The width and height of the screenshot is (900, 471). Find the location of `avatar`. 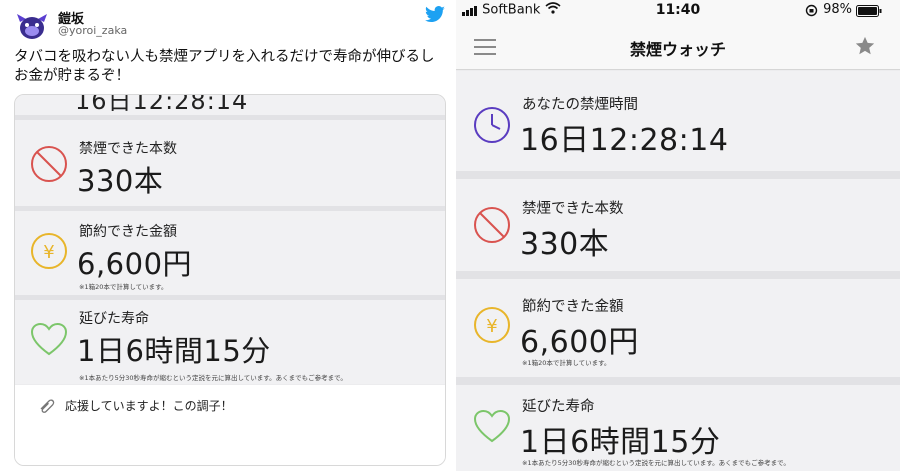

avatar is located at coordinates (32, 26).